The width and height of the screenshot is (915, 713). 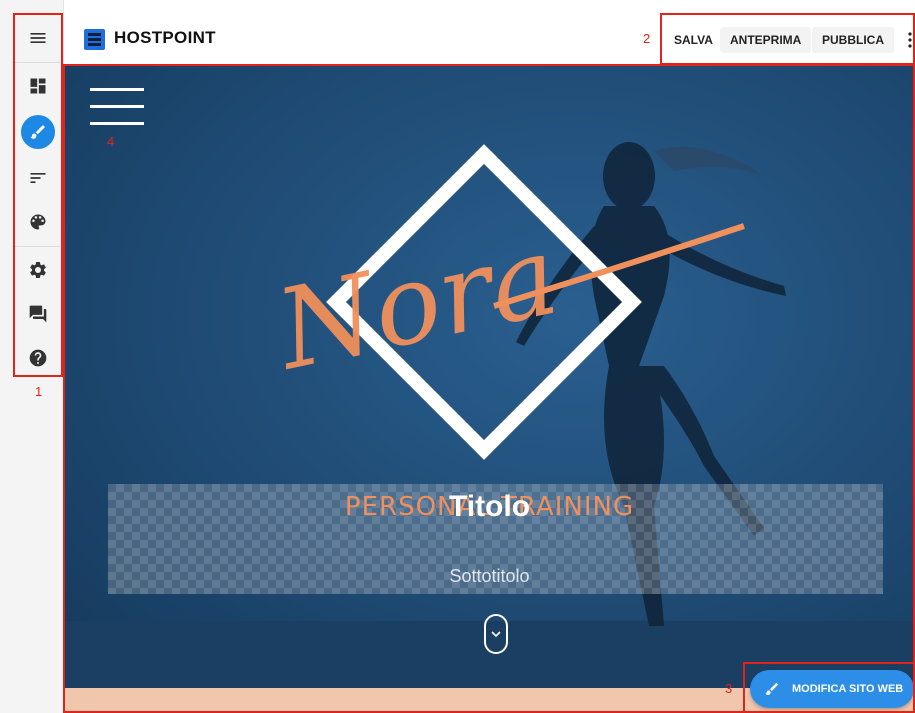 What do you see at coordinates (39, 391) in the screenshot?
I see `annotation-number: 1` at bounding box center [39, 391].